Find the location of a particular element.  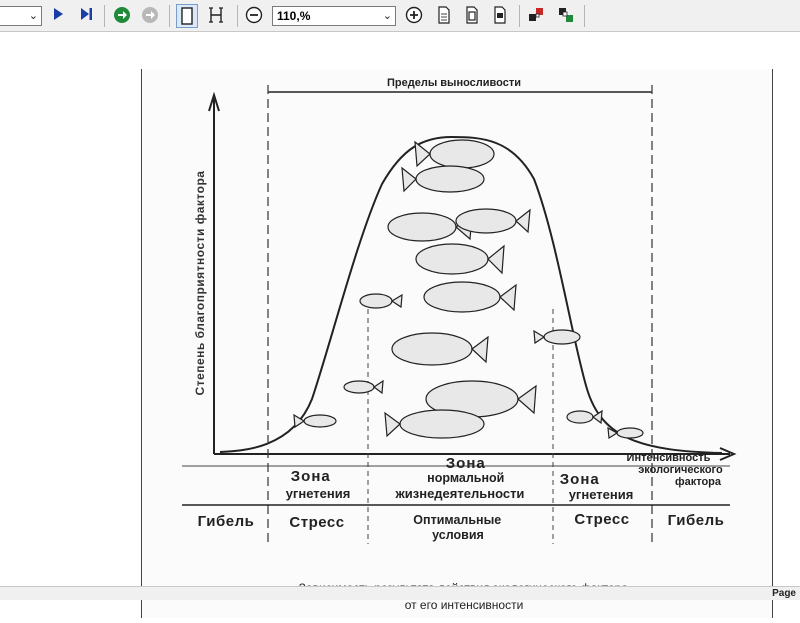

optimal-label: Оптимальные условия is located at coordinates (458, 527).